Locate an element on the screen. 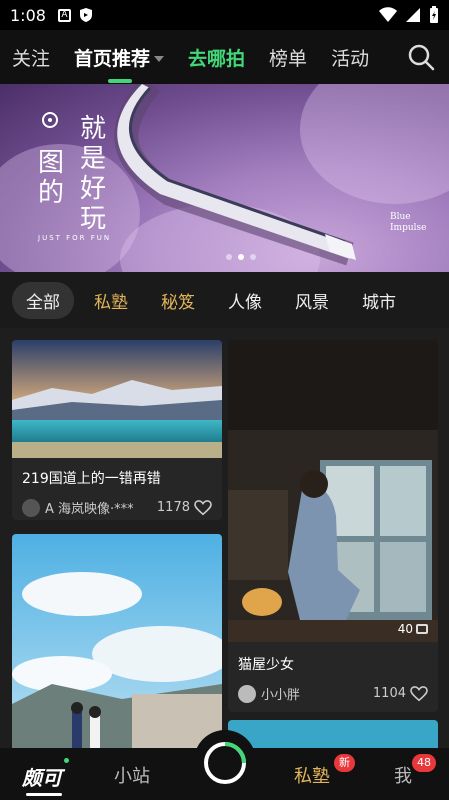 The width and height of the screenshot is (449, 800). tab-recommended-label: 首页推荐 is located at coordinates (112, 58).